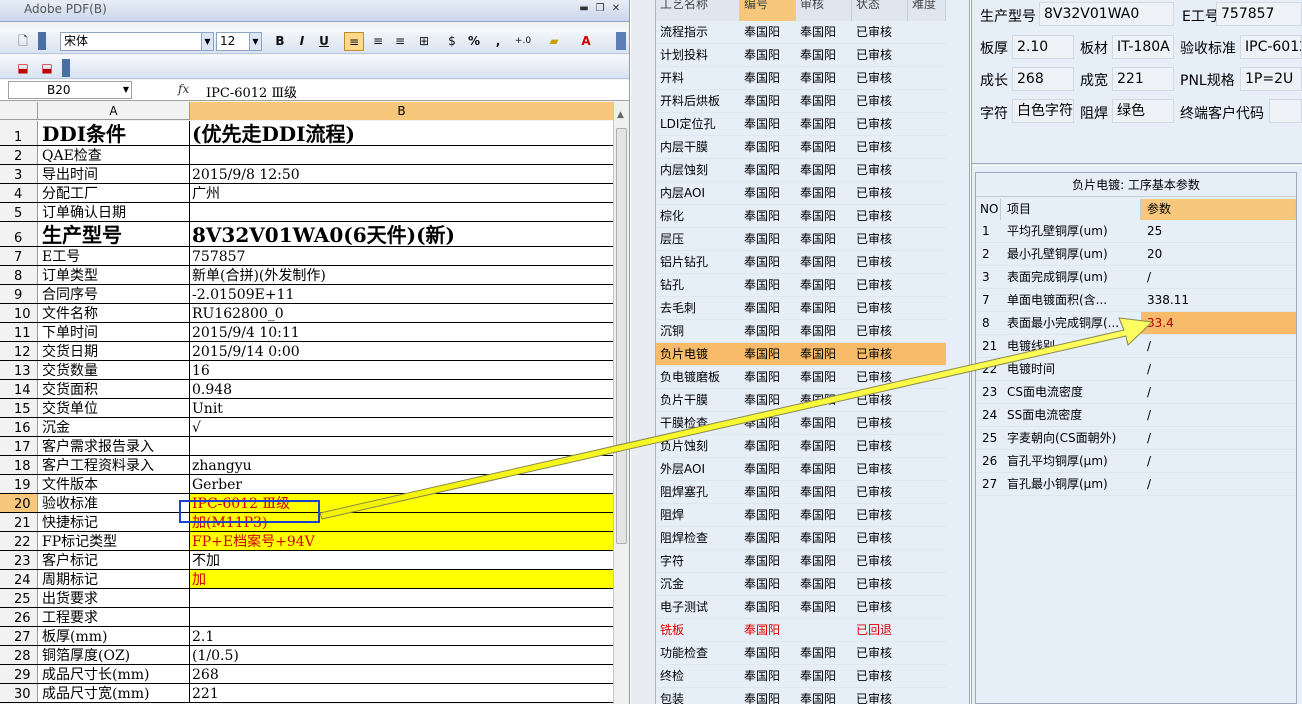  I want to click on row-header: 16, so click(19, 427).